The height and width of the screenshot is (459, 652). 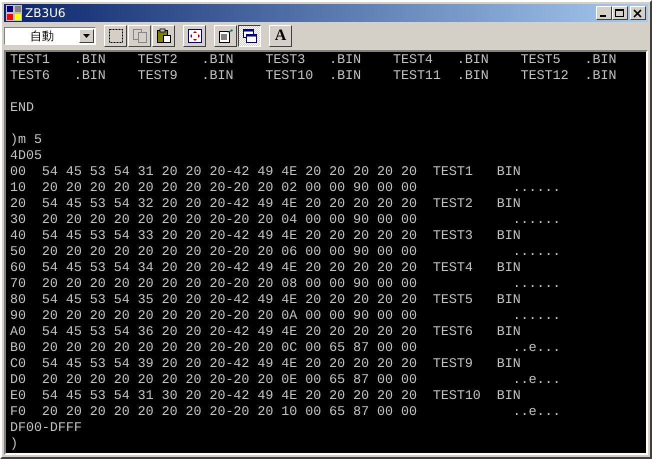 What do you see at coordinates (45, 13) in the screenshot?
I see `window-title: ZB3U6` at bounding box center [45, 13].